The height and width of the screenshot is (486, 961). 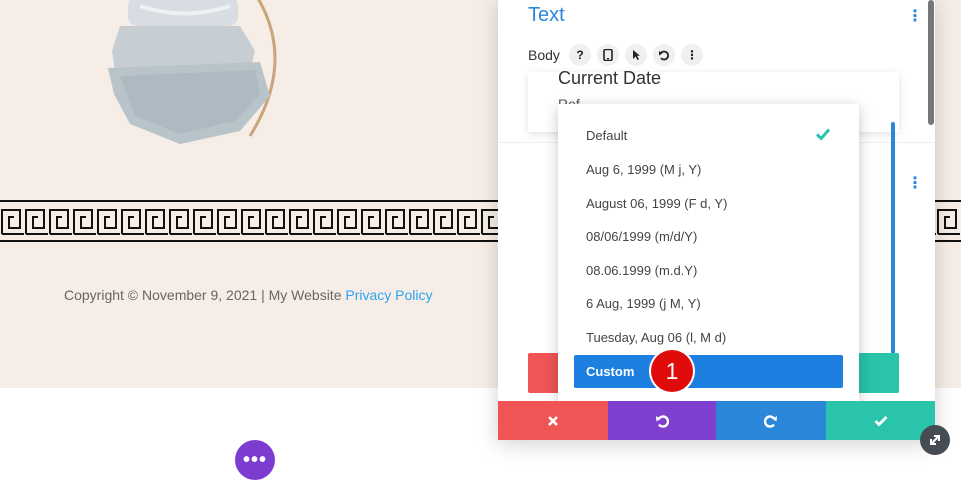 What do you see at coordinates (610, 371) in the screenshot?
I see `custom-option-label: Custom` at bounding box center [610, 371].